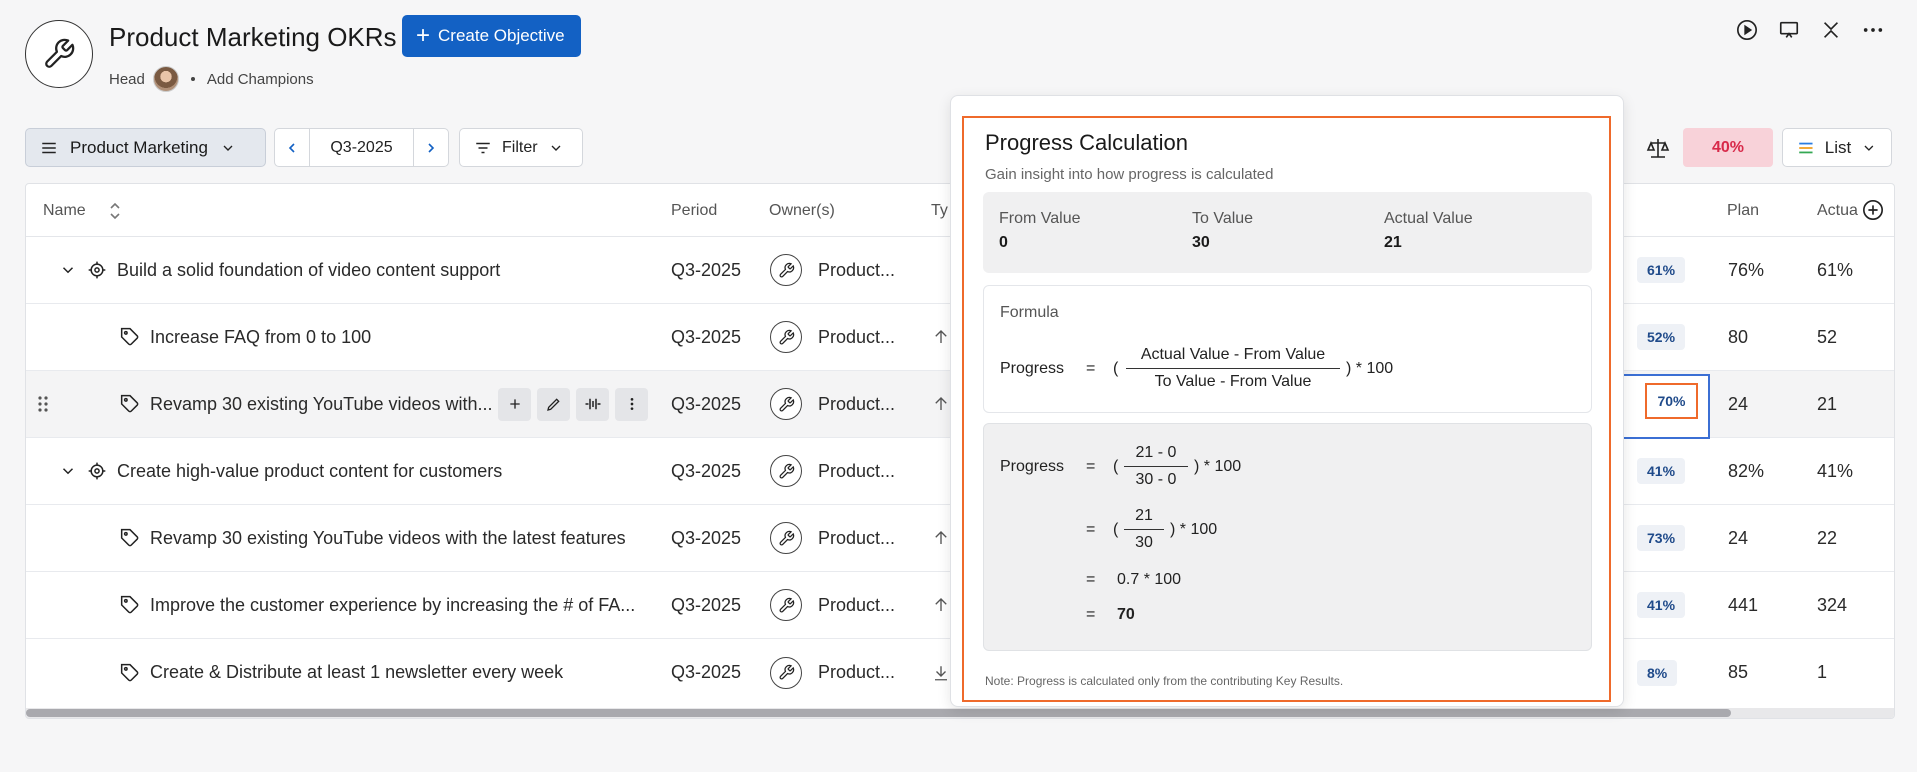 This screenshot has height=772, width=1917. I want to click on to-value: 30, so click(1201, 242).